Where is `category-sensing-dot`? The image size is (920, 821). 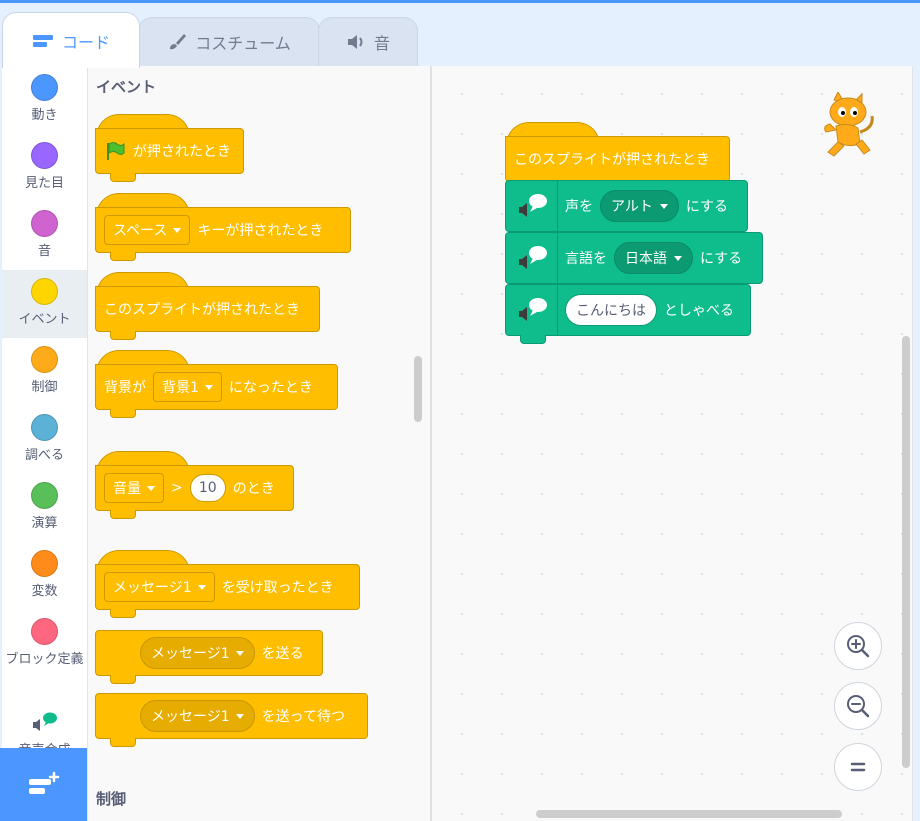 category-sensing-dot is located at coordinates (44, 427).